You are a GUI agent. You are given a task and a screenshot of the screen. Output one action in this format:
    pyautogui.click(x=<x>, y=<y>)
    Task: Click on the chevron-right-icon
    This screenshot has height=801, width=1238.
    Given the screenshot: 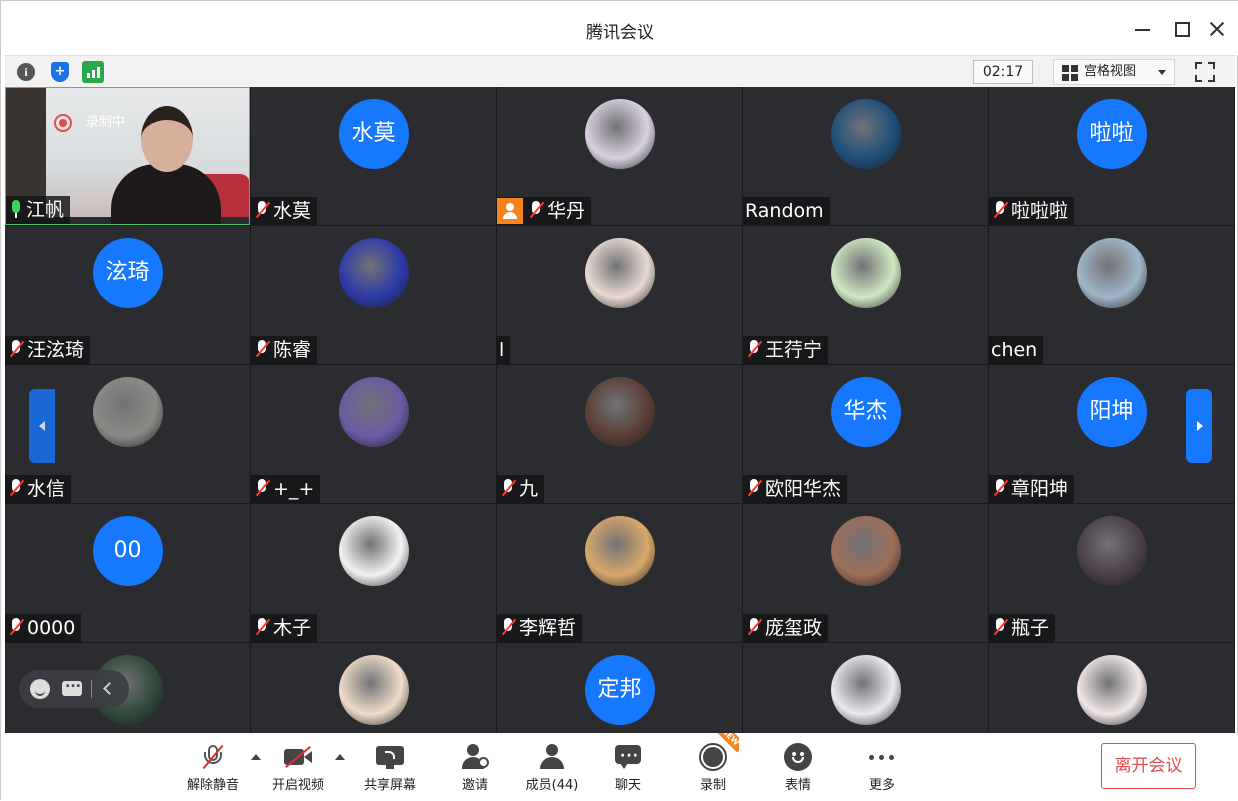 What is the action you would take?
    pyautogui.click(x=1200, y=426)
    